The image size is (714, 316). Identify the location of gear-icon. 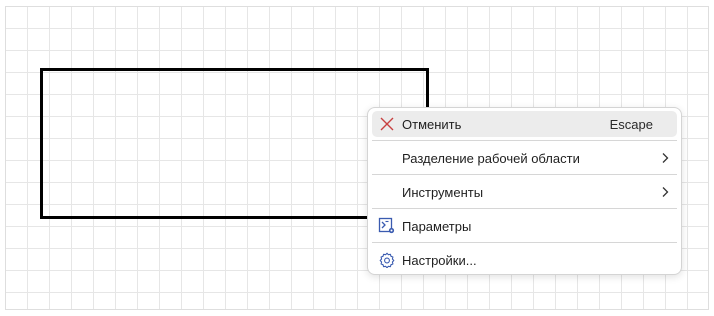
(387, 260).